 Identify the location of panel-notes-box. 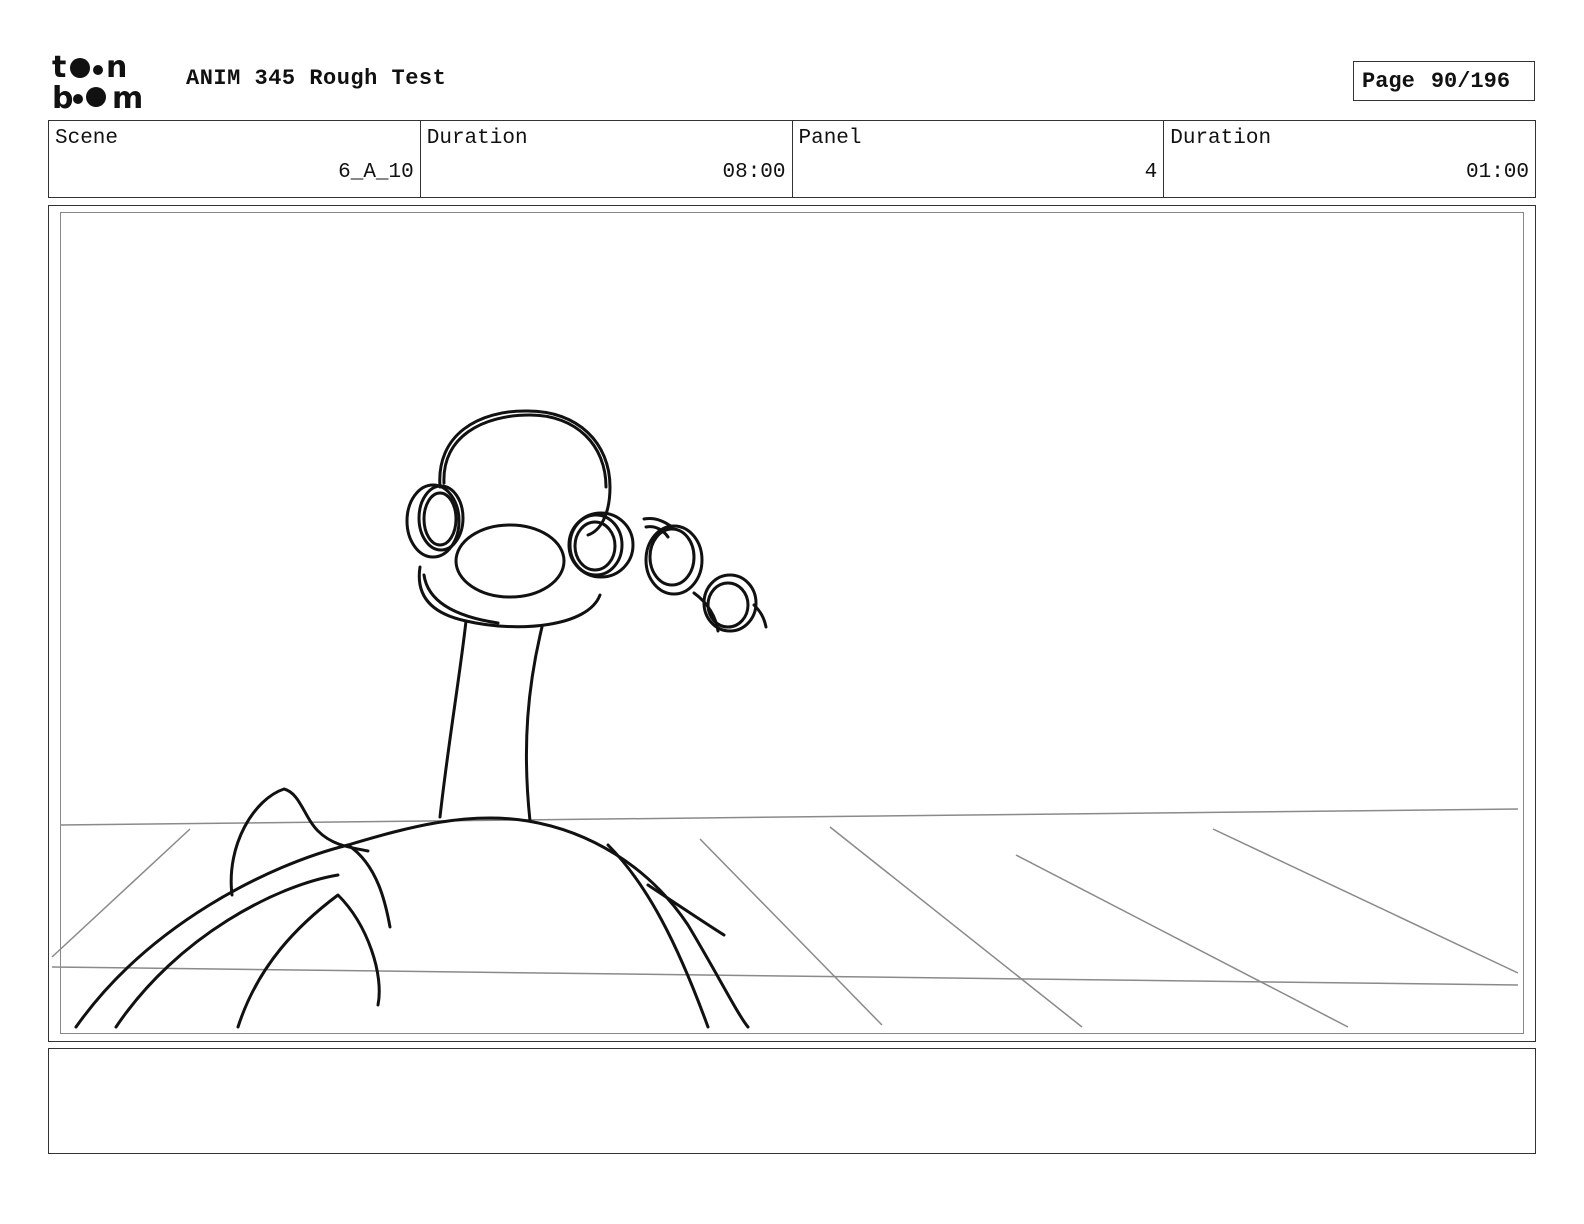
(792, 1101).